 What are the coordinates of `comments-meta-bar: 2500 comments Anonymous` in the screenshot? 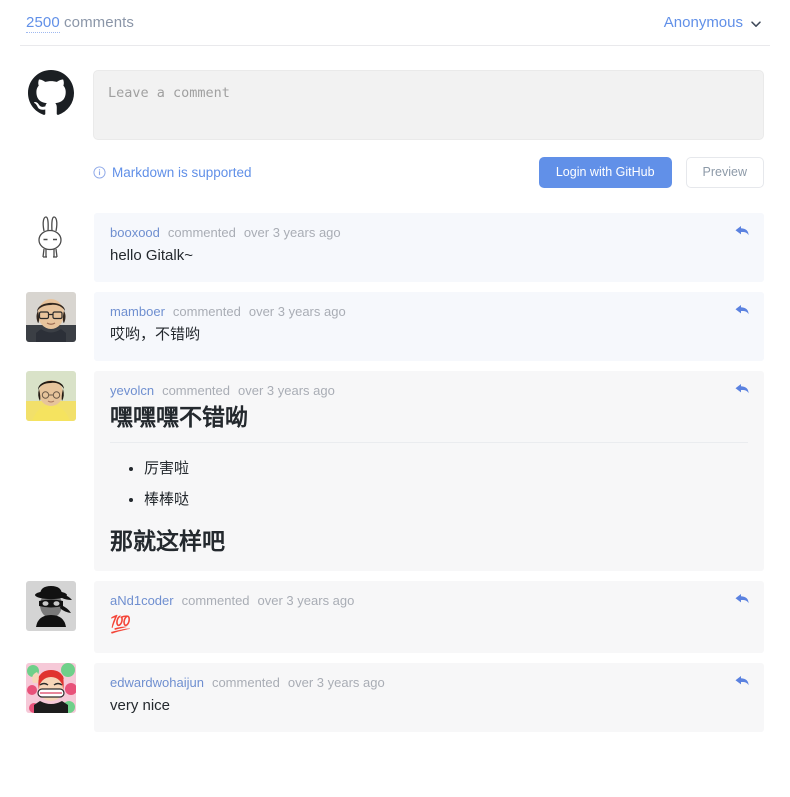 It's located at (395, 23).